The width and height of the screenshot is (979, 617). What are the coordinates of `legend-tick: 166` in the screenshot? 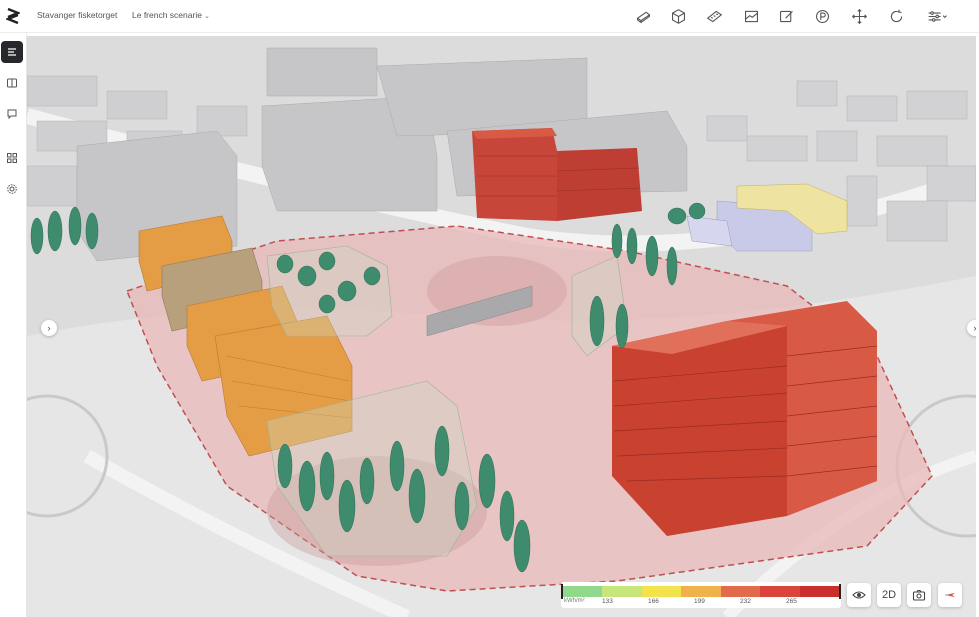 It's located at (653, 601).